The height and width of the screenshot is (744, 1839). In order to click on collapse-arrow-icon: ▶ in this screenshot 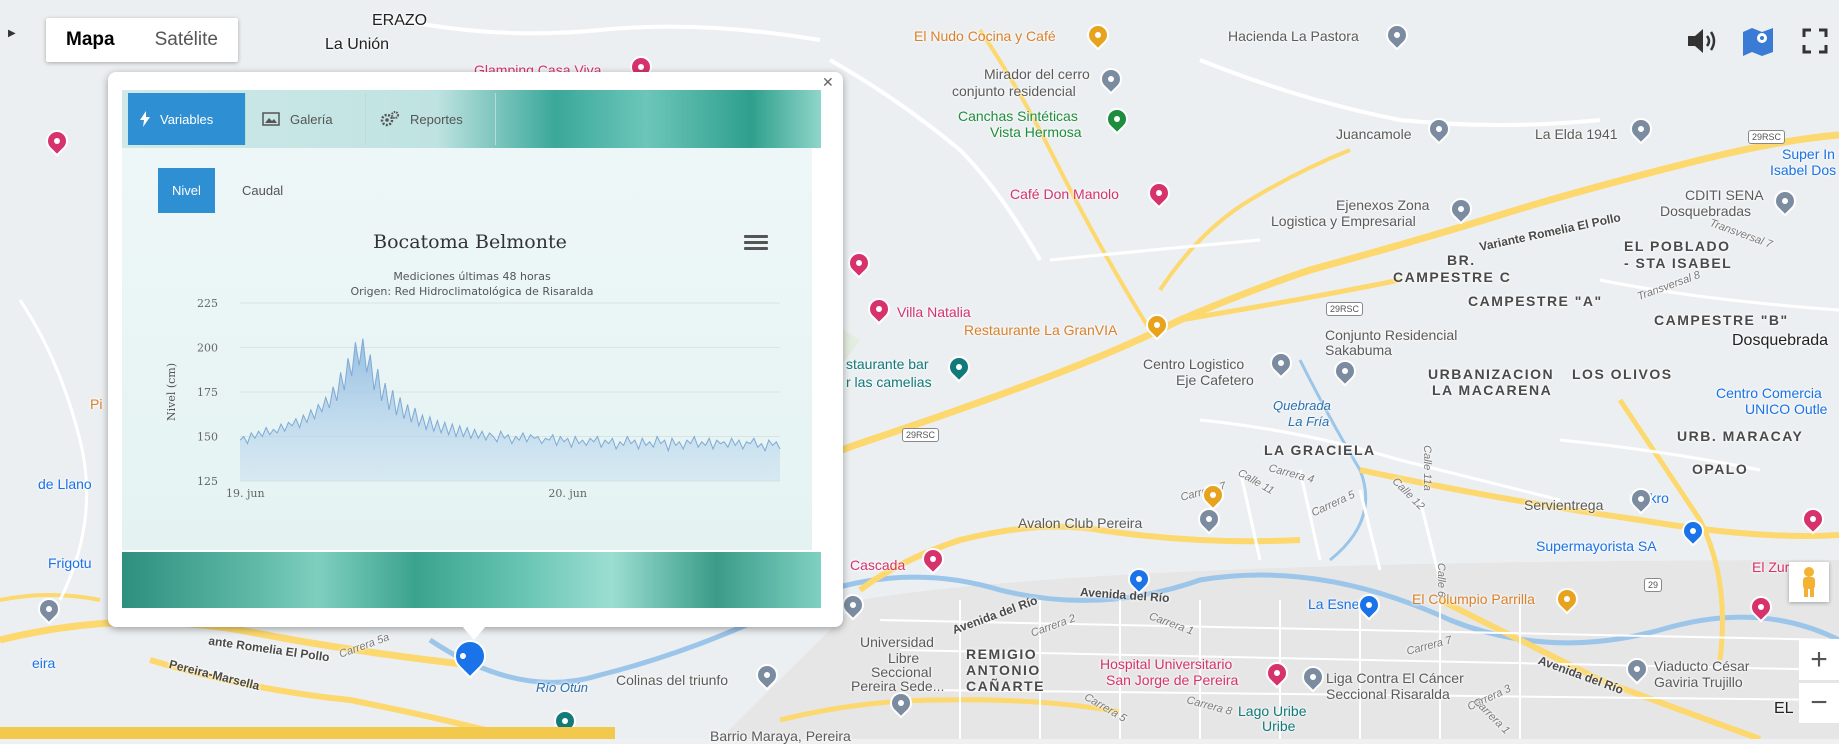, I will do `click(12, 33)`.